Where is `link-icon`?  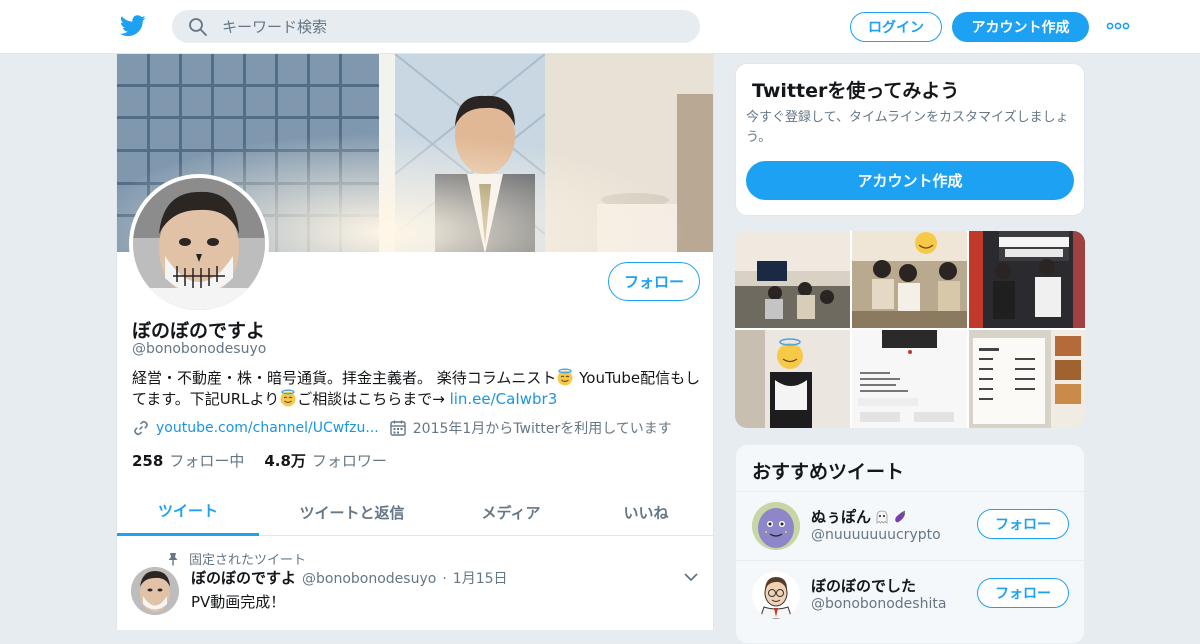 link-icon is located at coordinates (141, 428).